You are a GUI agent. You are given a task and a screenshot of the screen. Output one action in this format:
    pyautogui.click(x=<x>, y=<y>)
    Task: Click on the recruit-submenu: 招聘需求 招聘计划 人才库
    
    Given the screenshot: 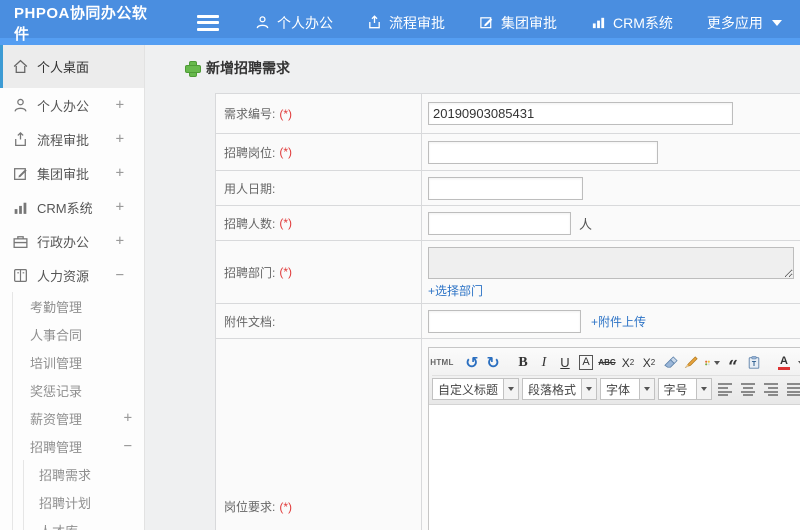 What is the action you would take?
    pyautogui.click(x=83, y=495)
    